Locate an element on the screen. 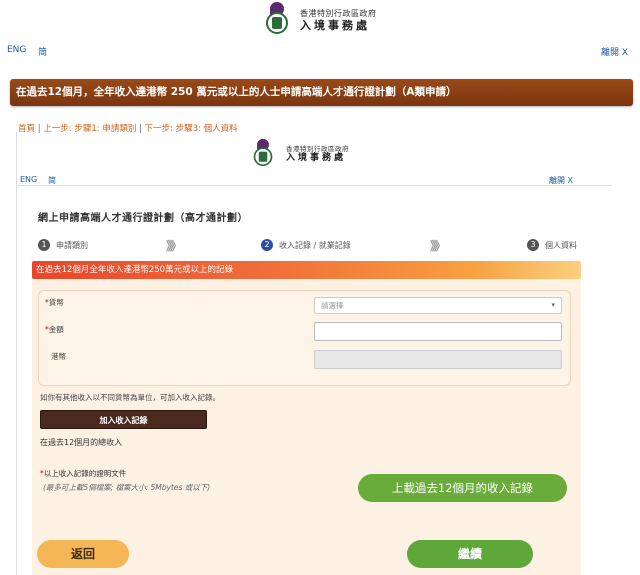 This screenshot has width=640, height=575. dept-name-line1: 香港特別行政區政府 is located at coordinates (338, 14).